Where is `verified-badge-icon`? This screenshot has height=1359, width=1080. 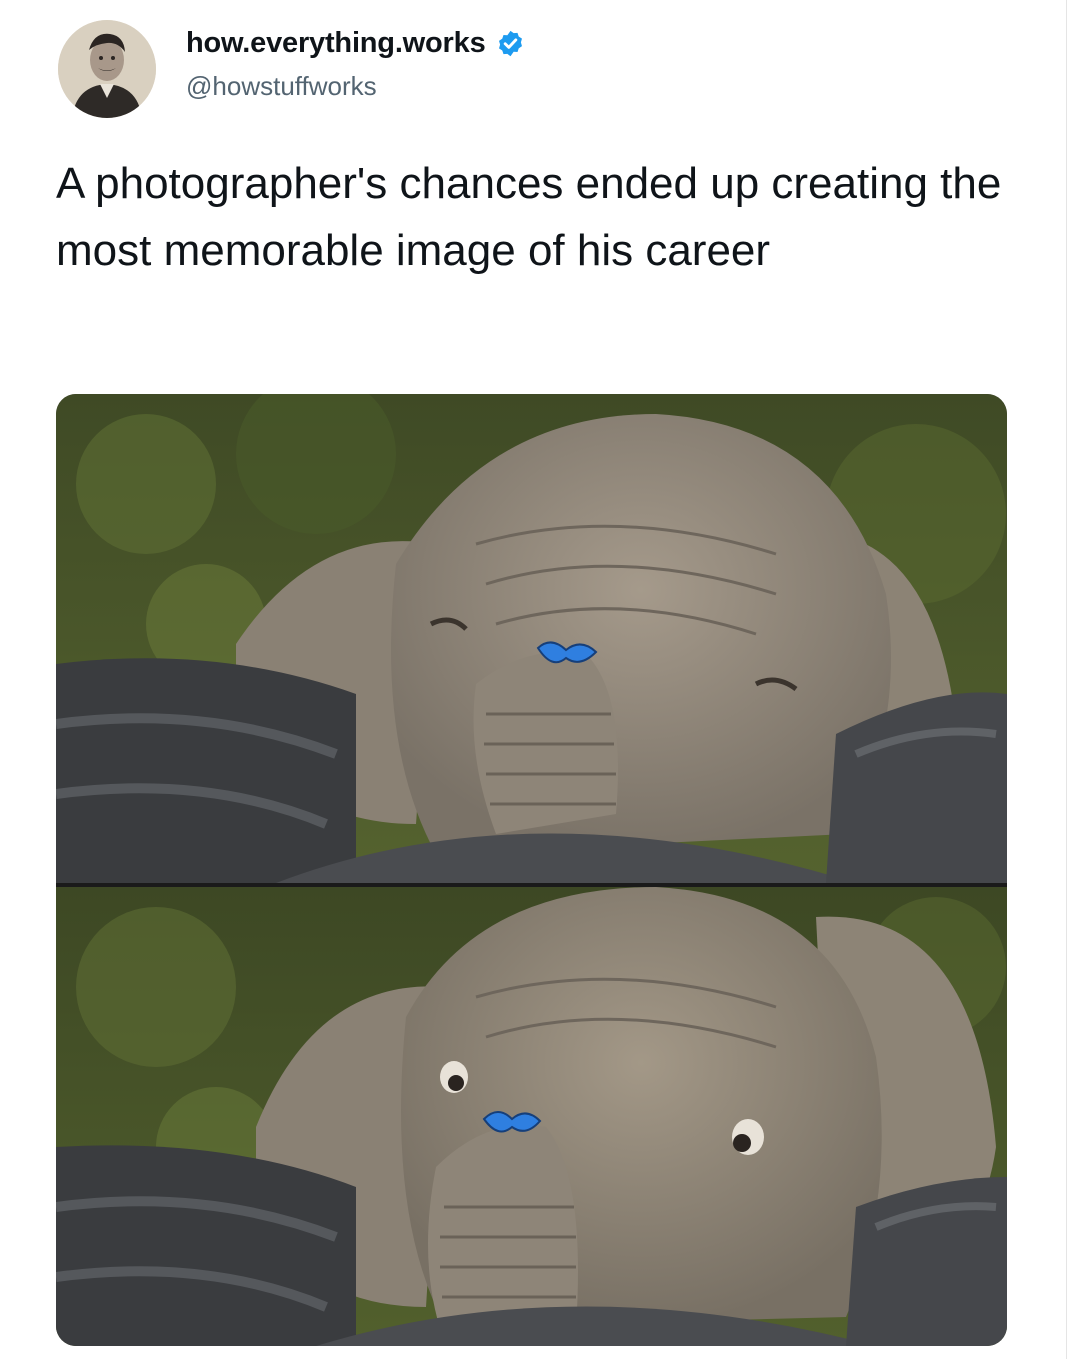 verified-badge-icon is located at coordinates (510, 43).